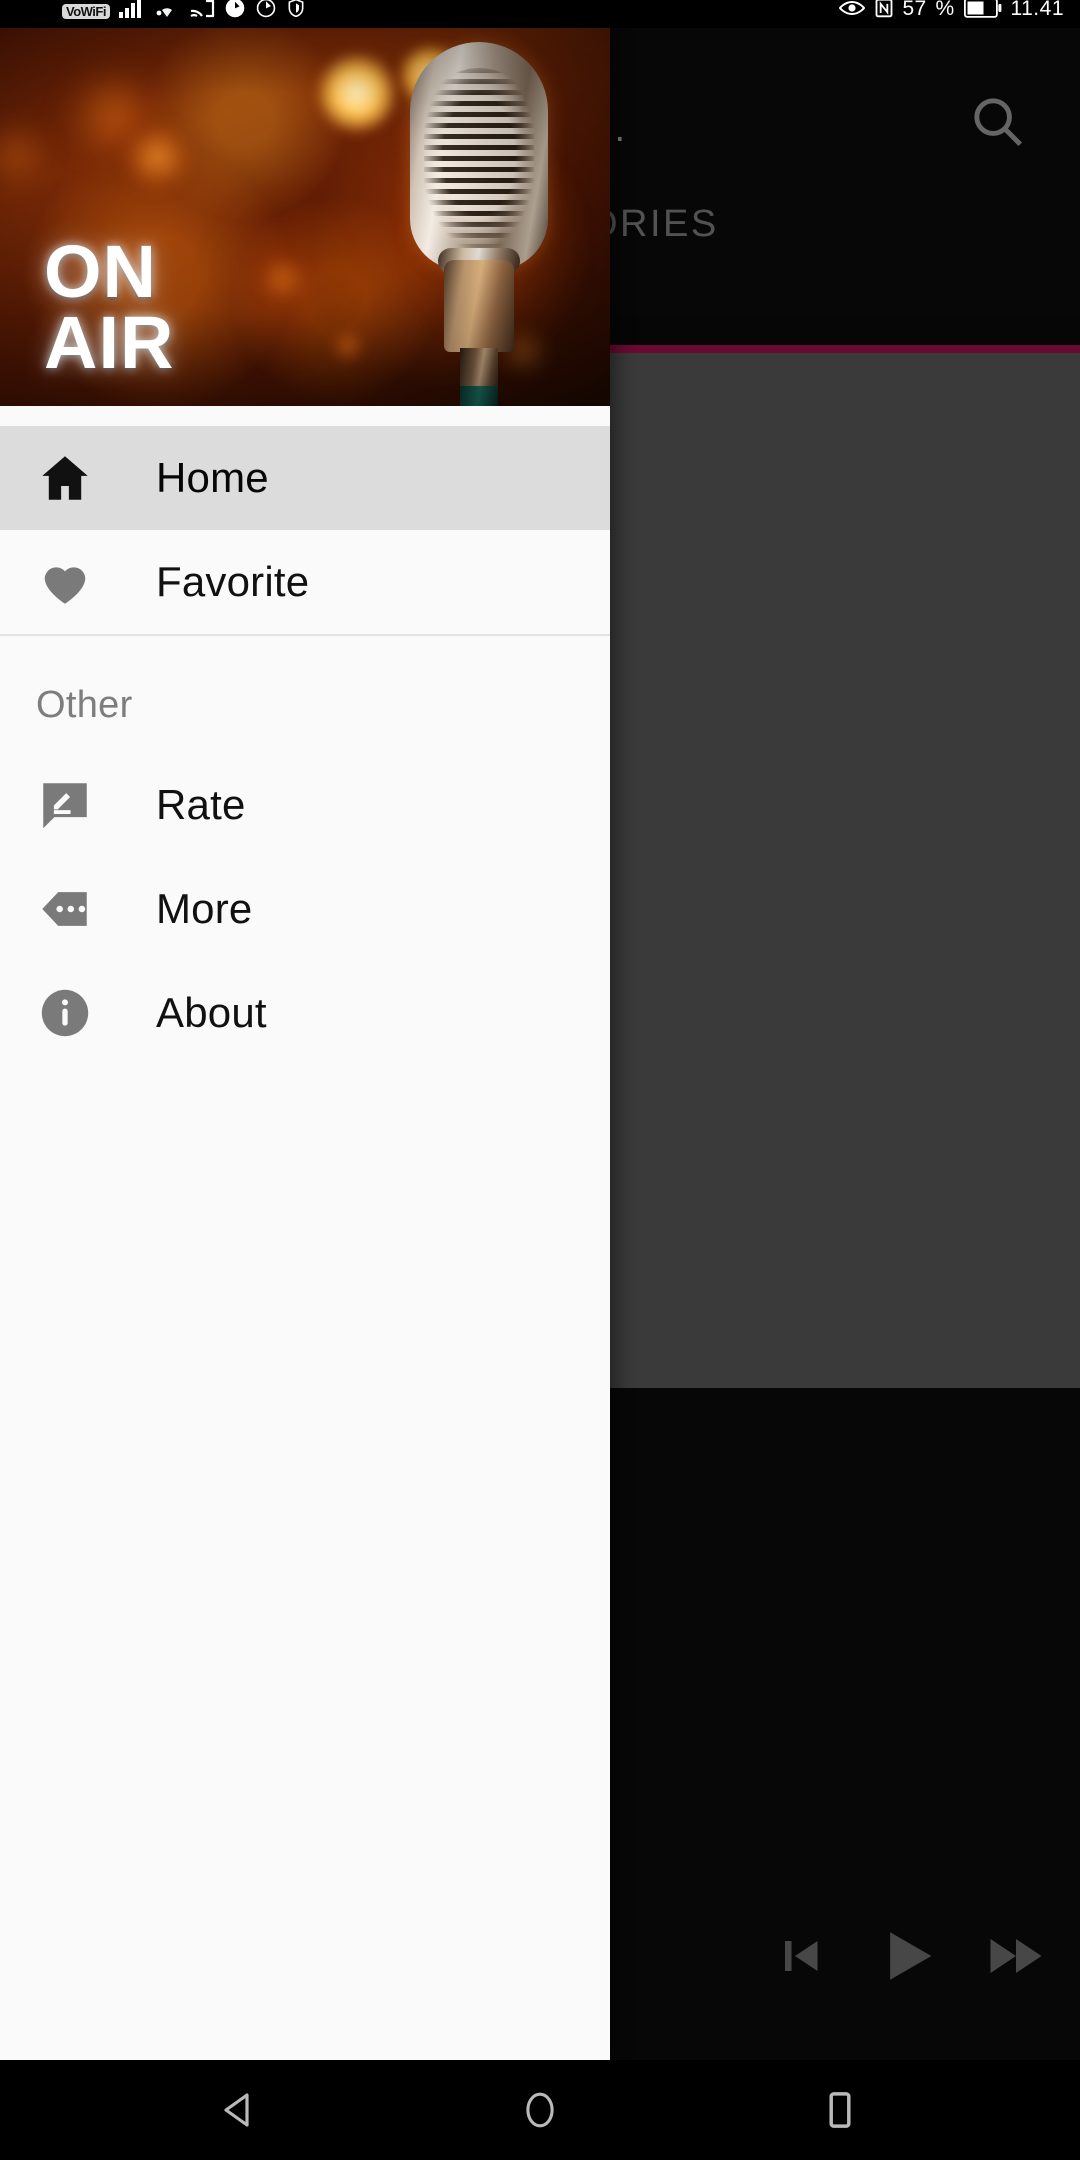 This screenshot has height=2160, width=1080. Describe the element at coordinates (1037, 10) in the screenshot. I see `clock: 11.41` at that location.